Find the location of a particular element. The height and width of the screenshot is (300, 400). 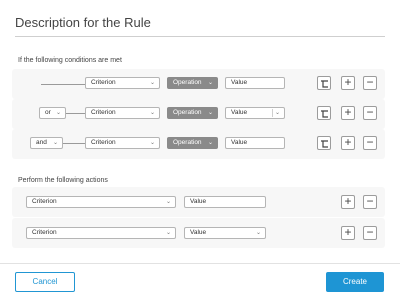

action-row: Criterion ⌄ Value + − is located at coordinates (198, 202).